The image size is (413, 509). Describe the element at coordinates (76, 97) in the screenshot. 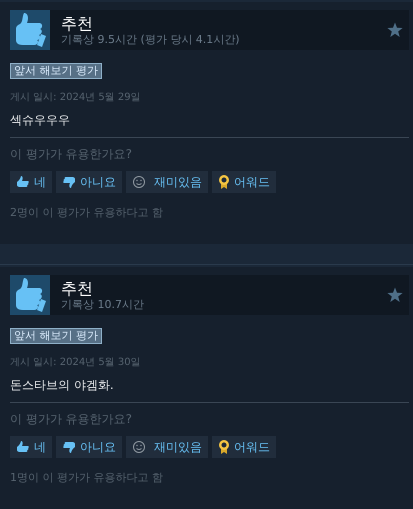

I see `posted-date: 게시 일시: 2024년 5월 29일` at that location.